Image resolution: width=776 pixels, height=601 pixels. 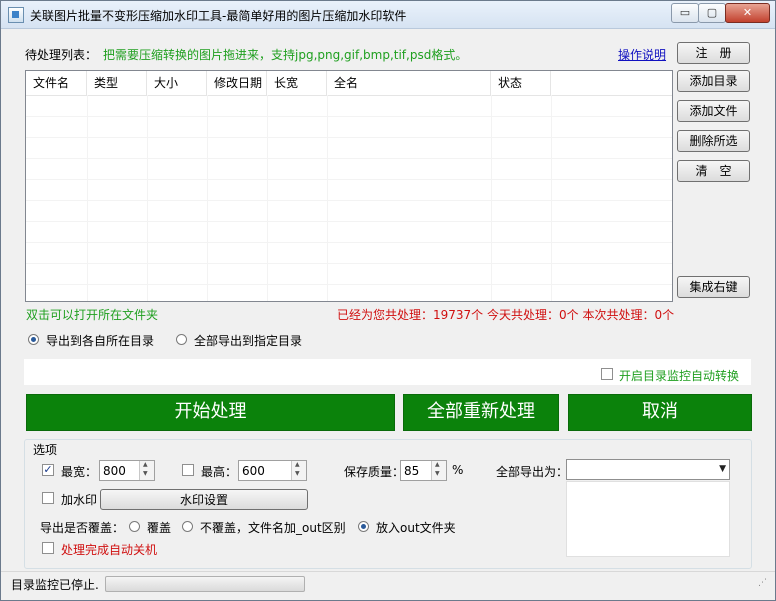 What do you see at coordinates (297, 83) in the screenshot?
I see `column-header: 长宽` at bounding box center [297, 83].